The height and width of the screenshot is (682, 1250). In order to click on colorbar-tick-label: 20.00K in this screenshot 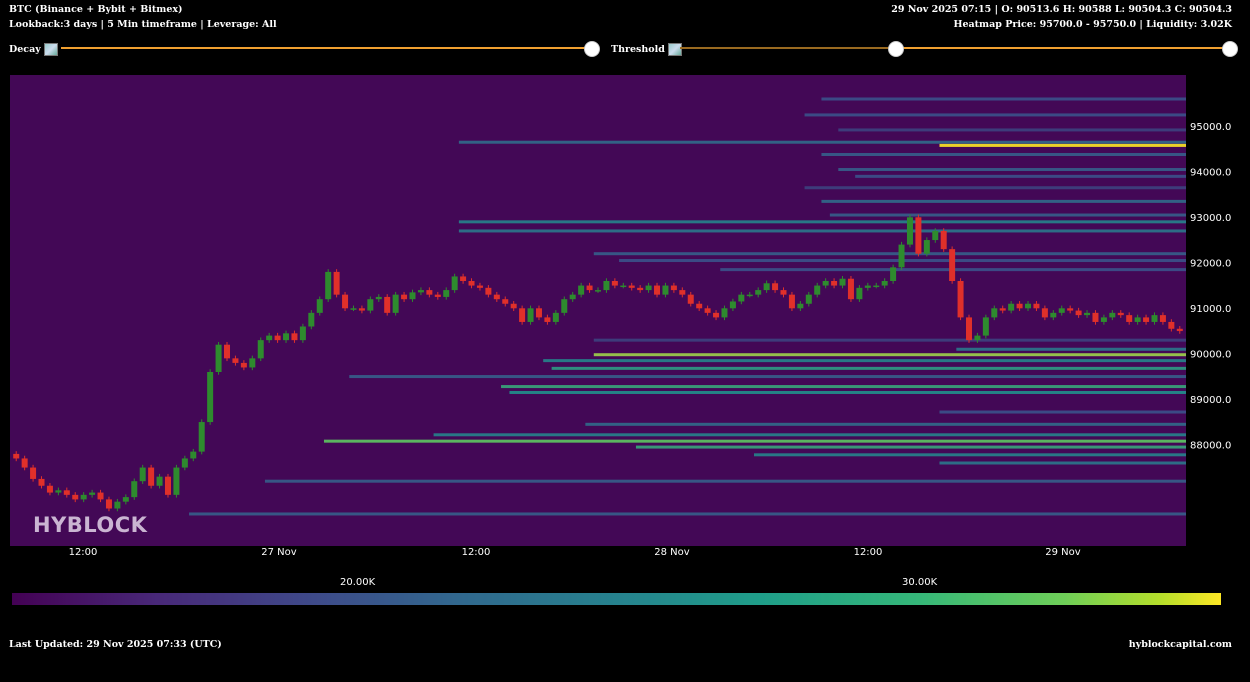, I will do `click(358, 582)`.